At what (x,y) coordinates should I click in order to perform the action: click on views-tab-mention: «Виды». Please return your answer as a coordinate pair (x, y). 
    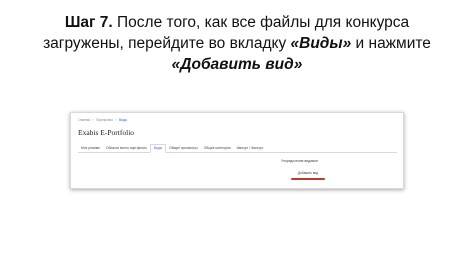
    Looking at the image, I should click on (321, 43).